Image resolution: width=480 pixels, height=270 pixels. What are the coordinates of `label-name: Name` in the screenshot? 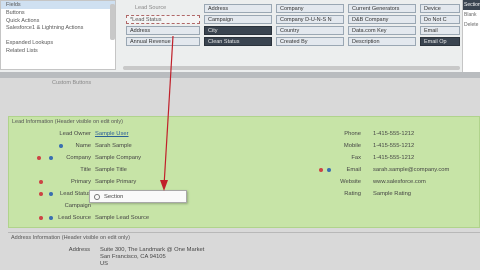 It's located at (83, 146).